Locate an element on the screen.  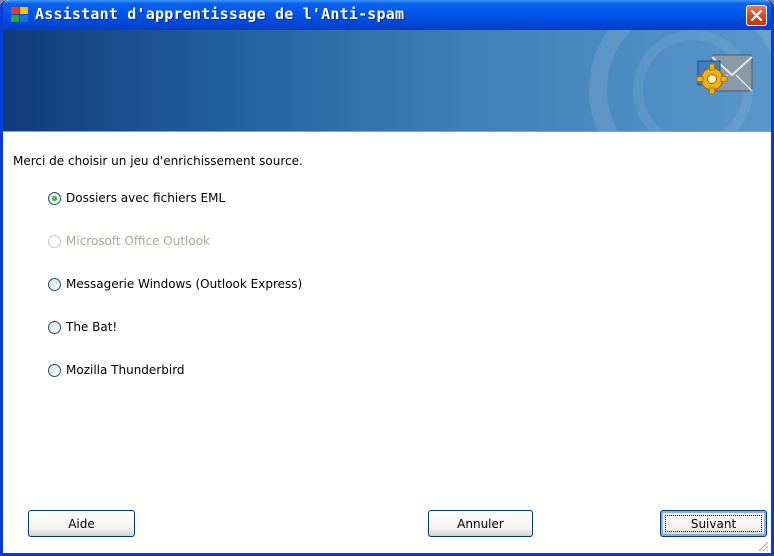
envelope-gear-logo is located at coordinates (723, 74).